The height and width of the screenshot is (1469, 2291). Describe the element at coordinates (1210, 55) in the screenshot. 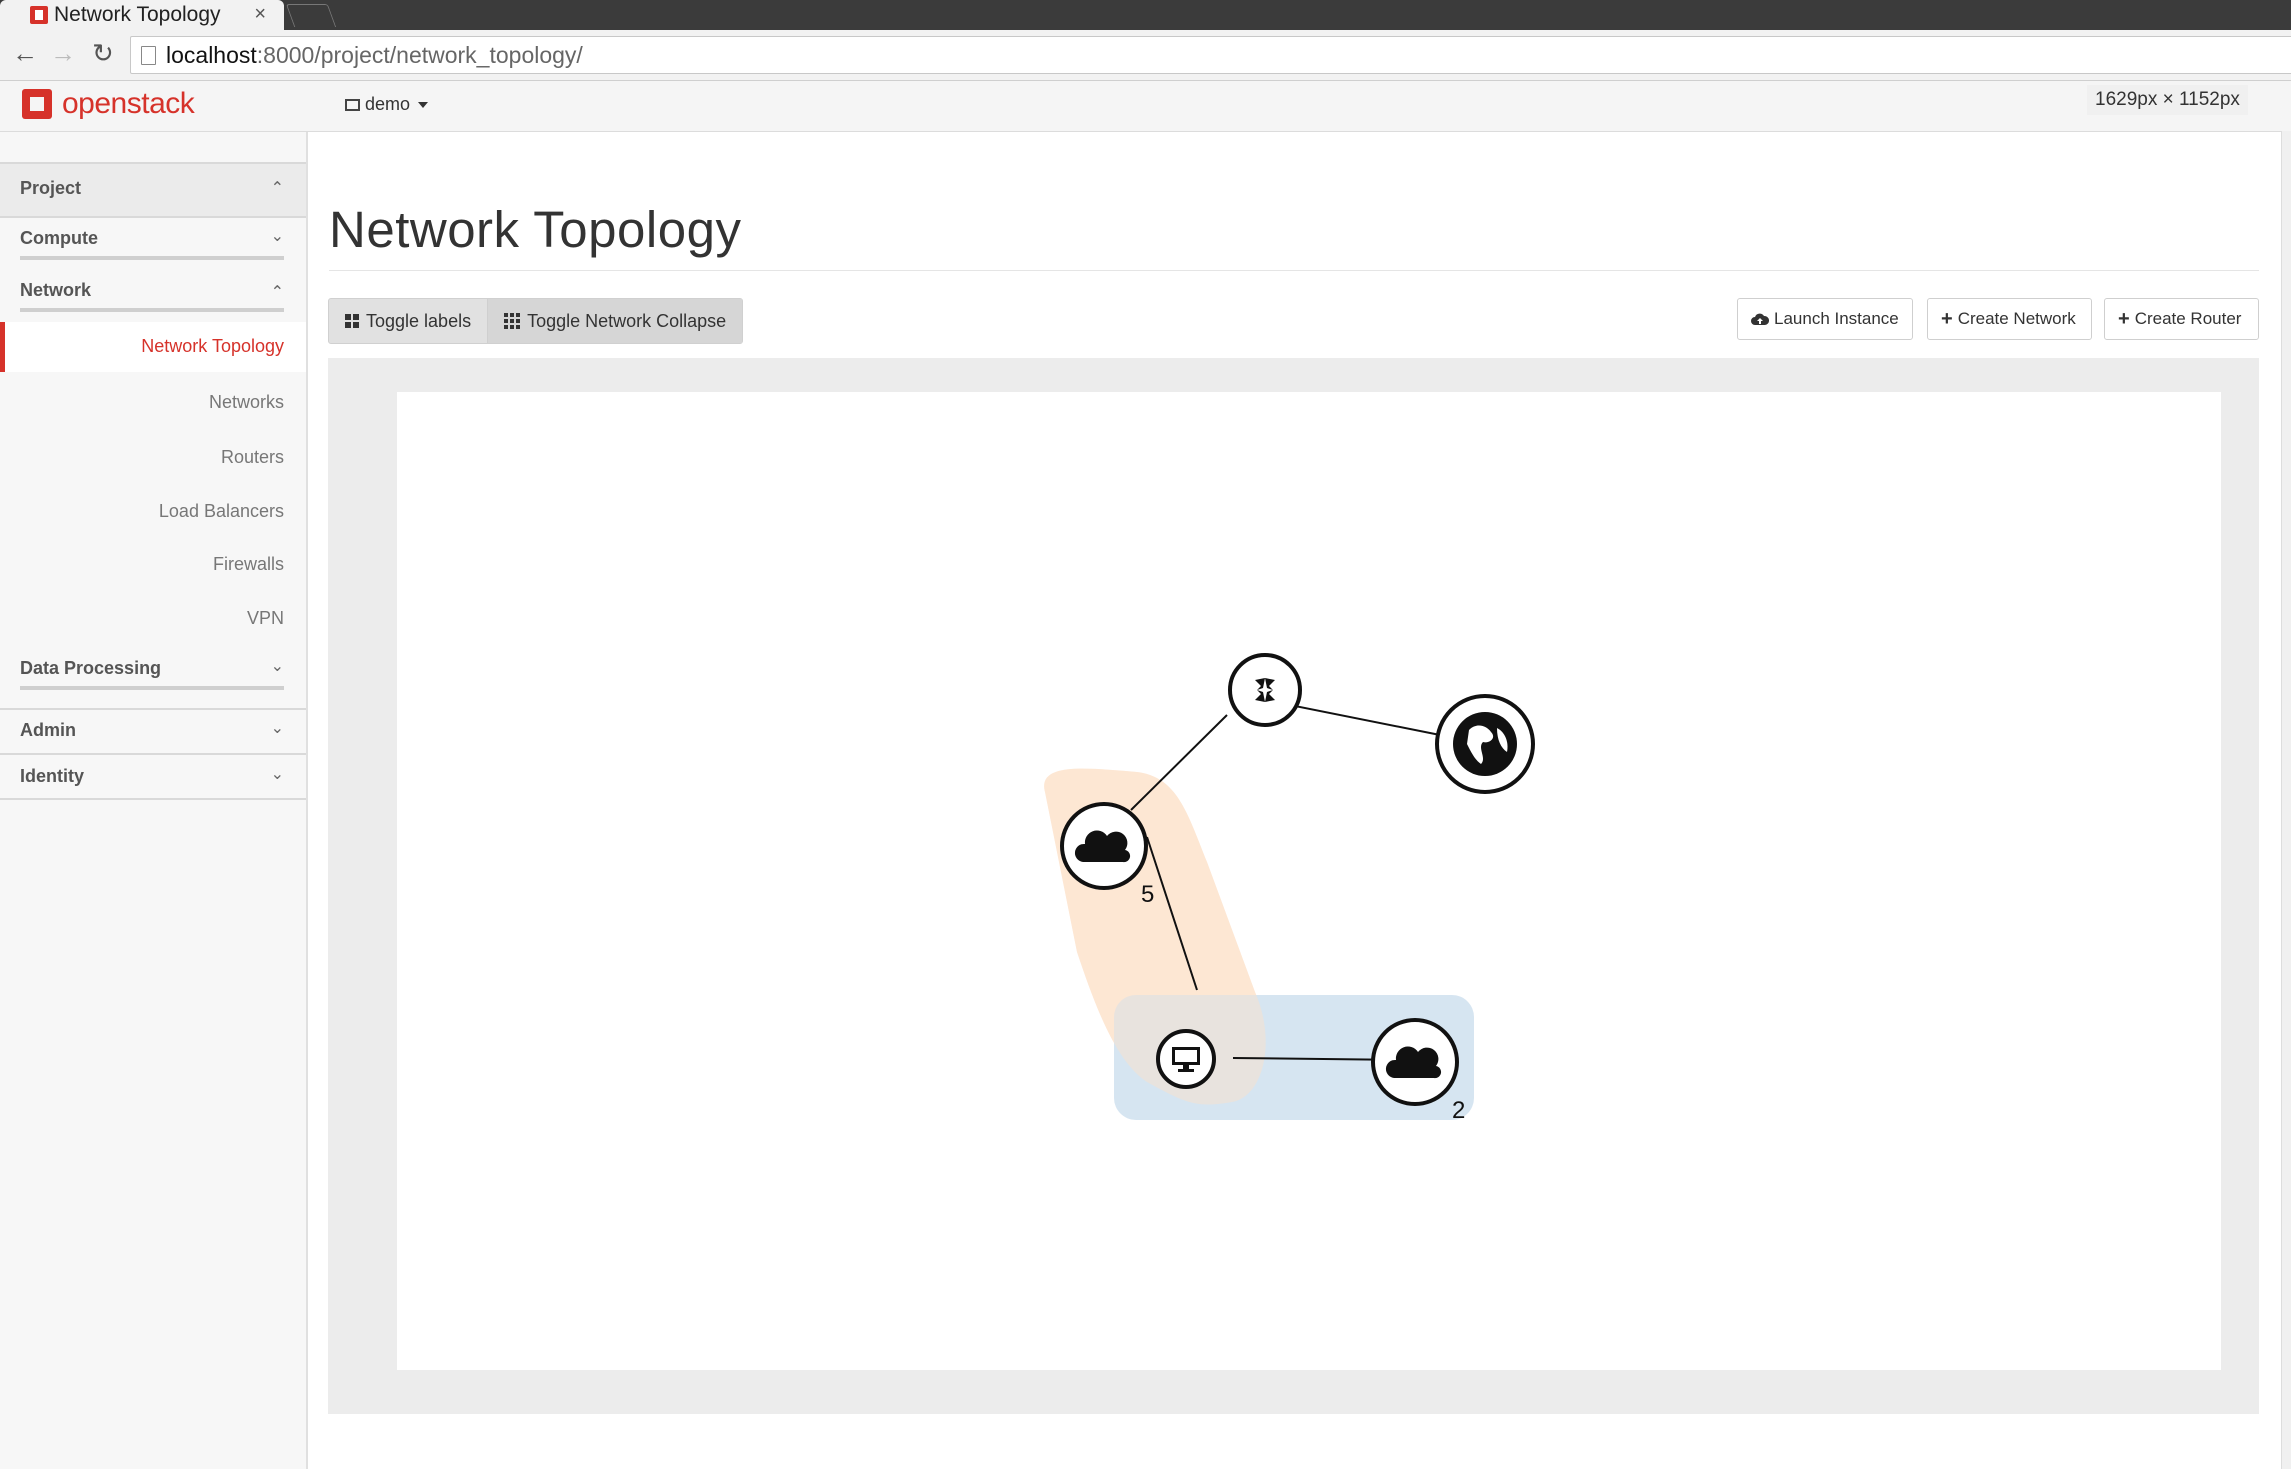

I see `address-bar: localhost:8000/project/network_topology/` at that location.